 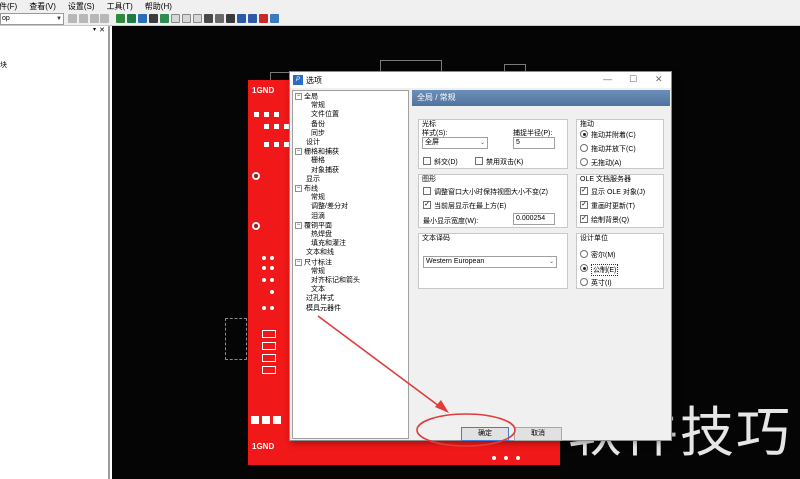 I want to click on filter-icon, so click(x=241, y=18).